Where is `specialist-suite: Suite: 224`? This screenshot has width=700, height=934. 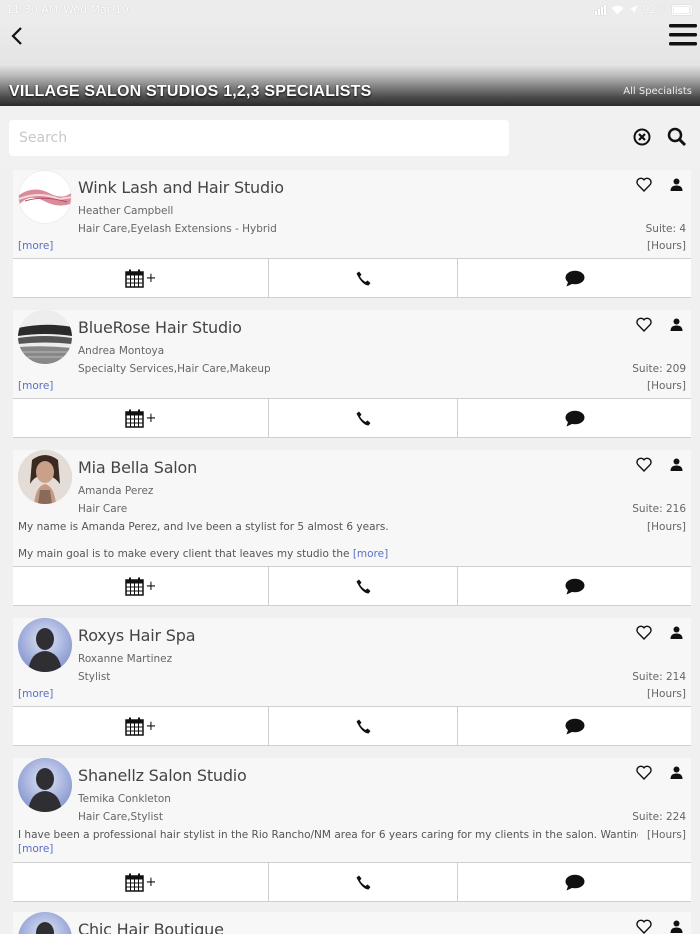
specialist-suite: Suite: 224 is located at coordinates (659, 817).